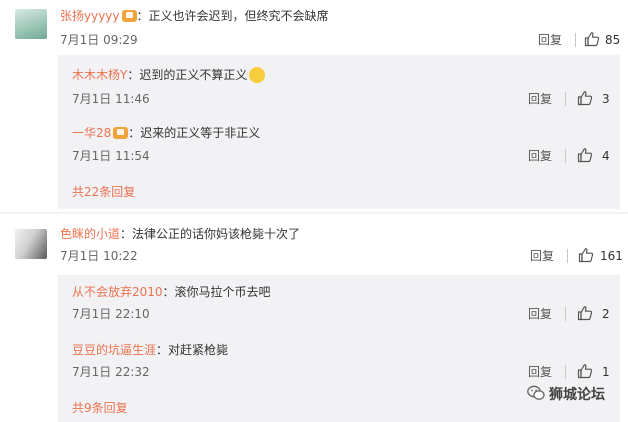 This screenshot has height=422, width=628. I want to click on like-count: 161, so click(611, 256).